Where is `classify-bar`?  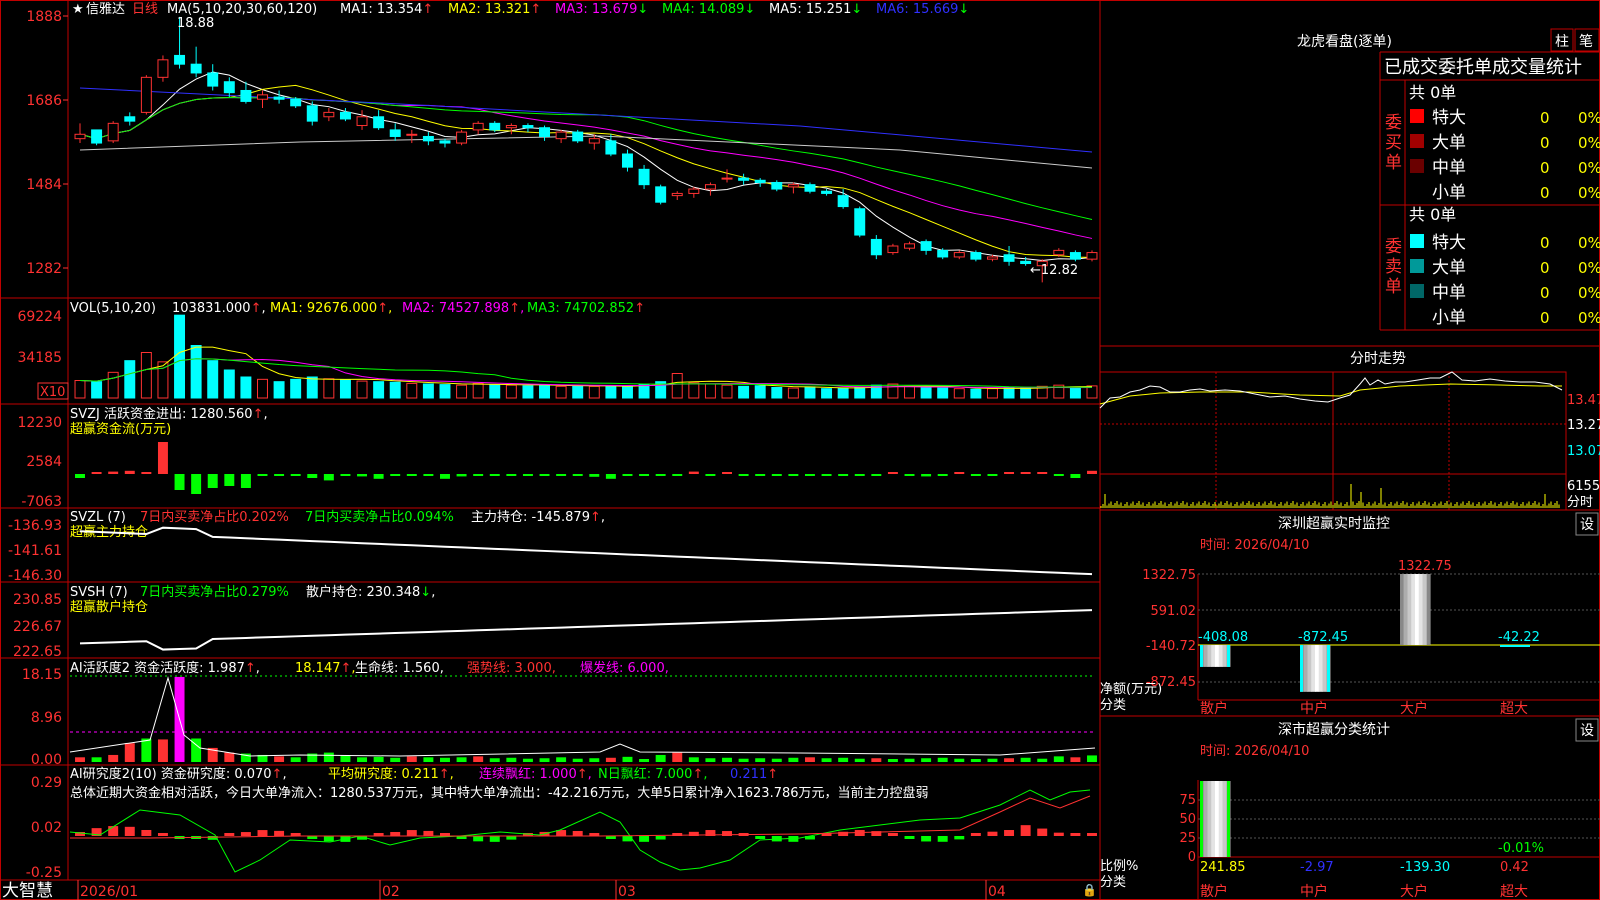 classify-bar is located at coordinates (1209, 819).